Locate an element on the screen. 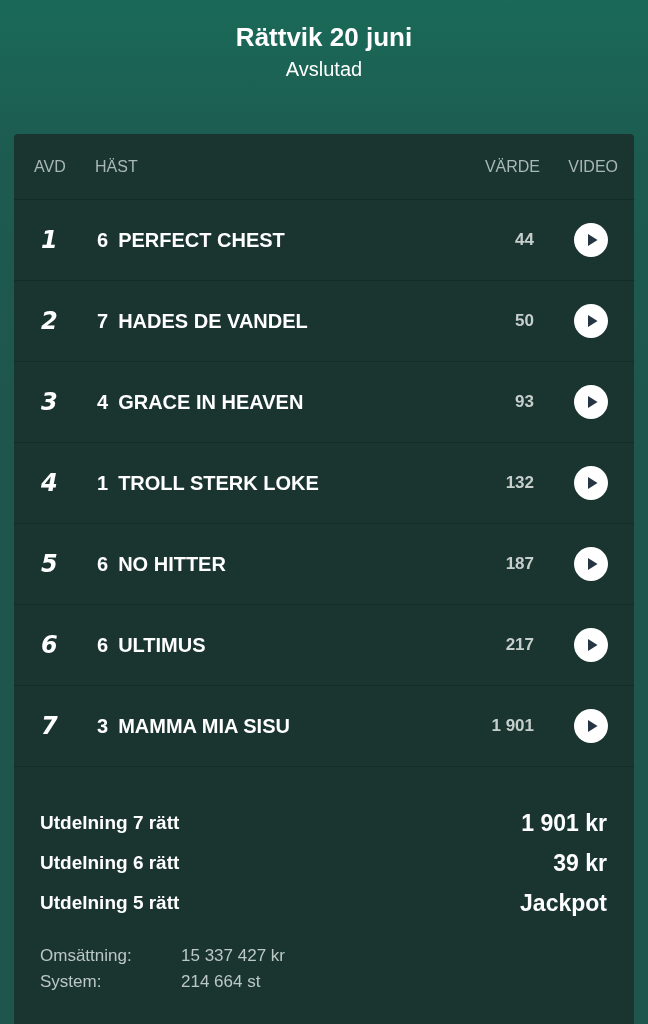 The width and height of the screenshot is (648, 1024). odds-value: 93 is located at coordinates (524, 402).